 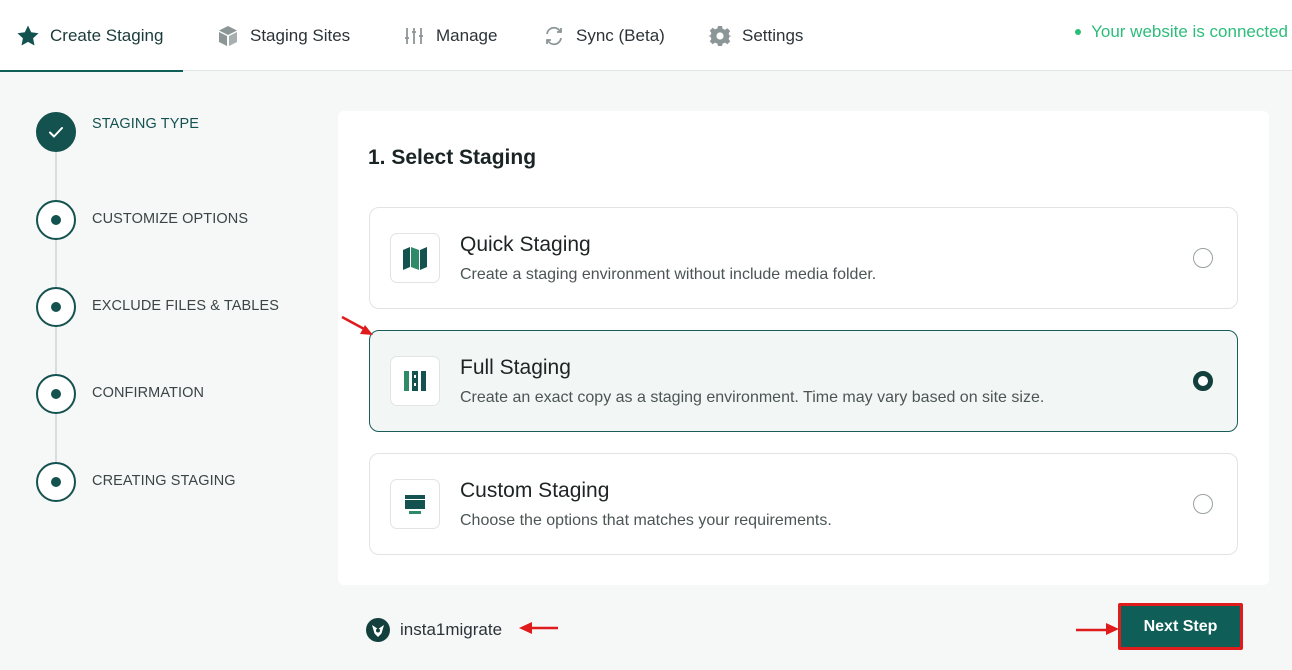 I want to click on page-title: 1. Select Staging, so click(x=452, y=157).